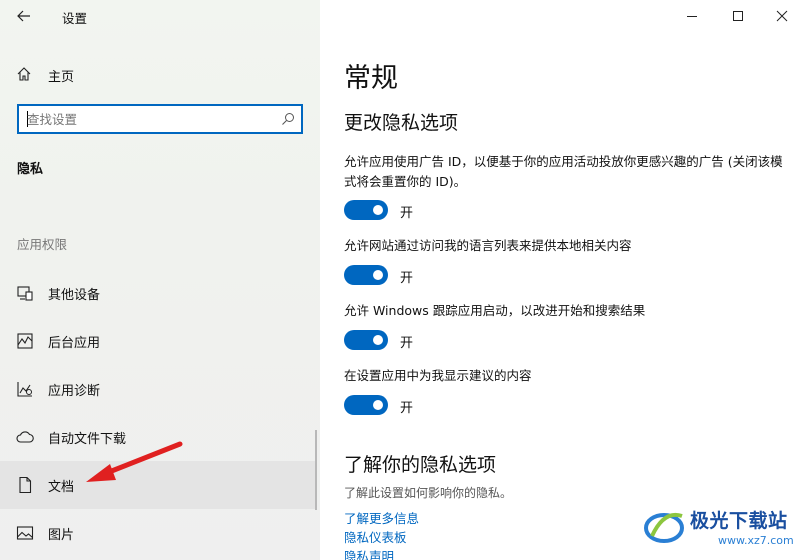  What do you see at coordinates (158, 485) in the screenshot?
I see `sidebar-item-documents: 文档` at bounding box center [158, 485].